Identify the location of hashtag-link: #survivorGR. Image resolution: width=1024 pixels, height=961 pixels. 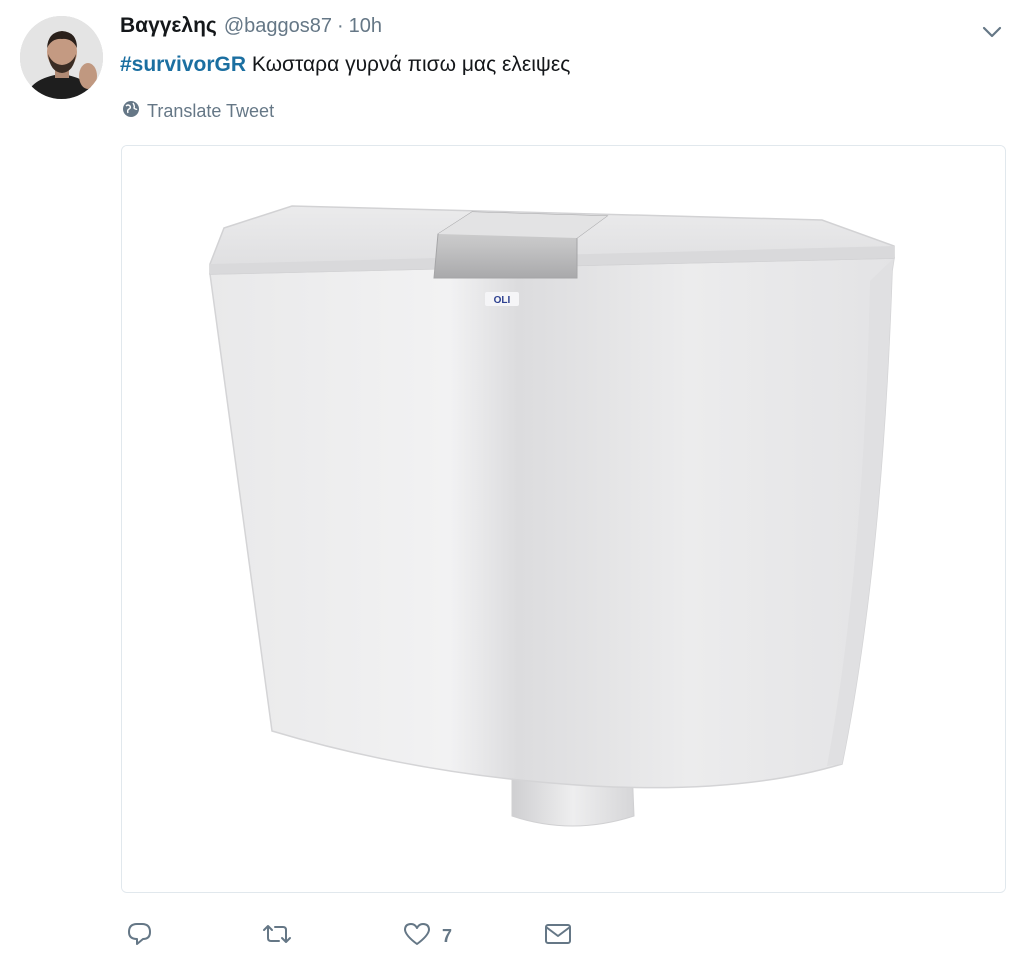
(183, 64).